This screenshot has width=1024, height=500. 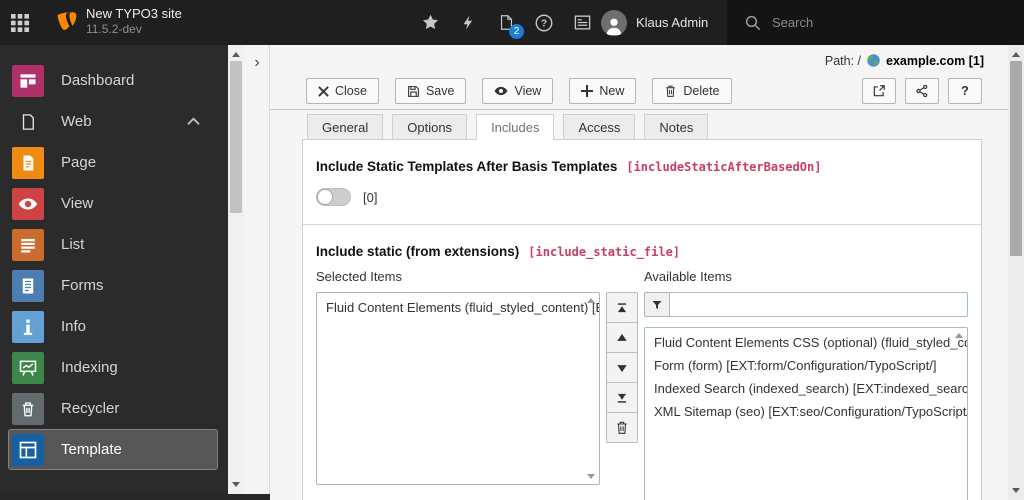 I want to click on topbar-tools: 2 ?, so click(x=506, y=22).